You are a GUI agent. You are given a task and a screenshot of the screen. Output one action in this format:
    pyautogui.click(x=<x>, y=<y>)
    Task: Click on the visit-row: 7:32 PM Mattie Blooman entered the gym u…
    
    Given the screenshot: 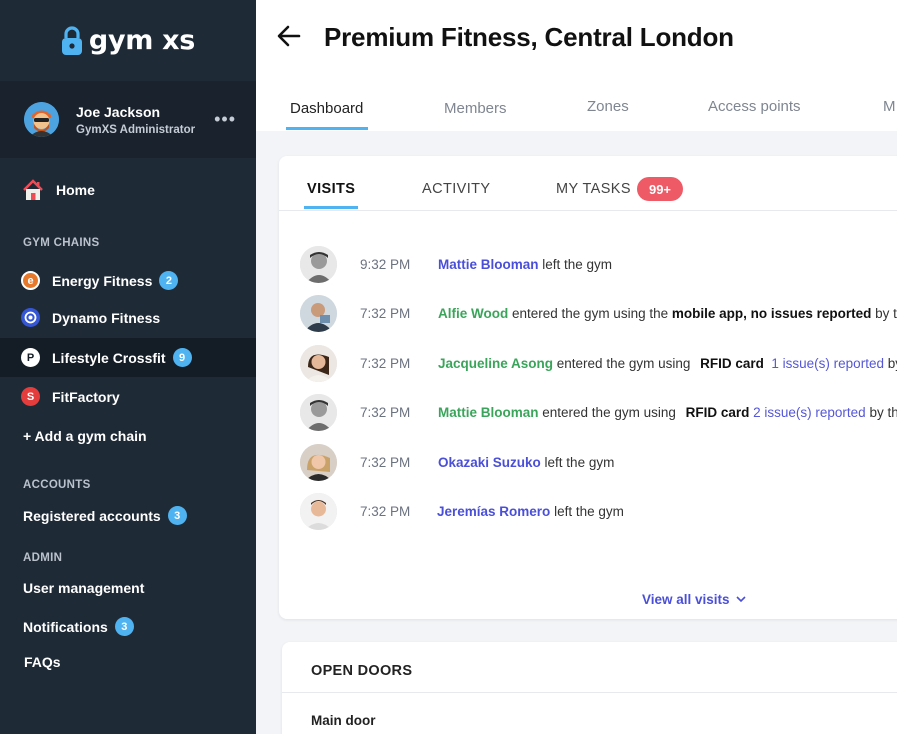 What is the action you would take?
    pyautogui.click(x=588, y=412)
    